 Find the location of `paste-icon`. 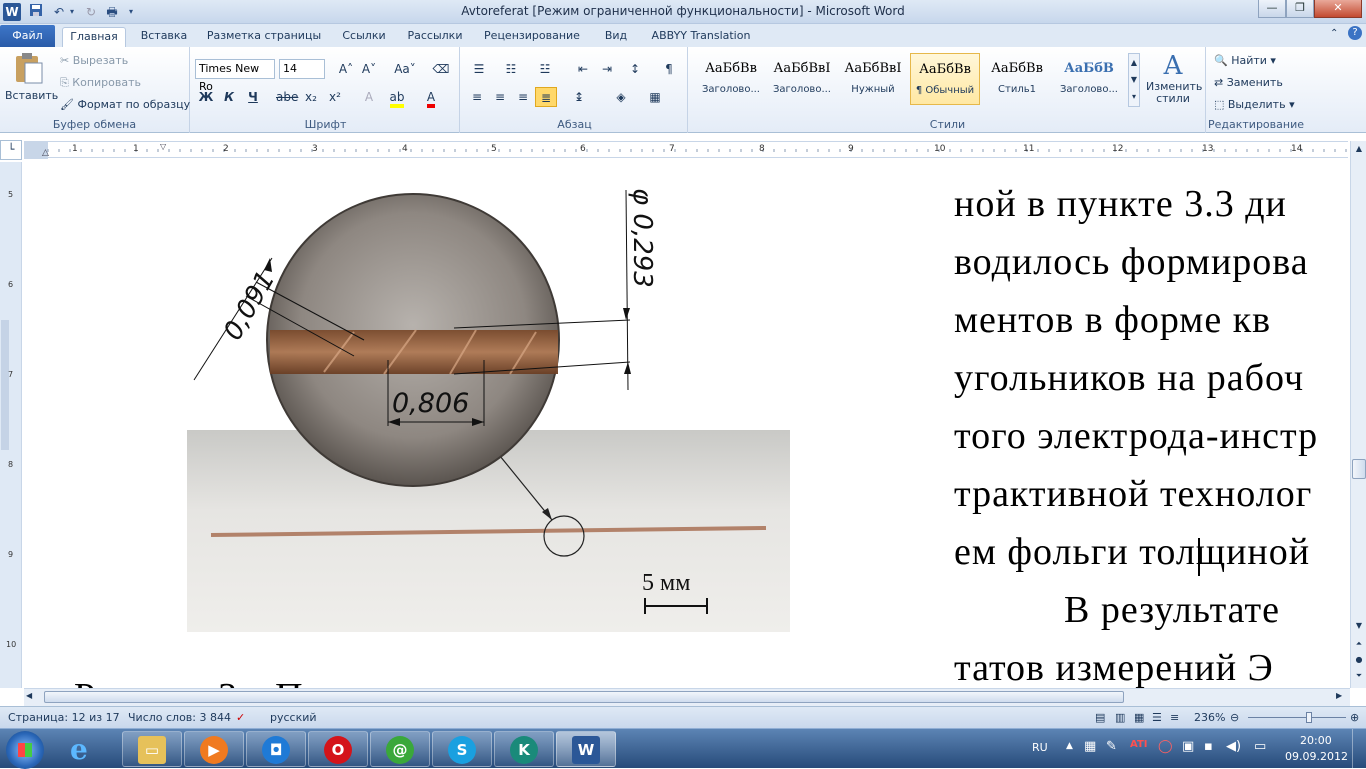

paste-icon is located at coordinates (29, 68).